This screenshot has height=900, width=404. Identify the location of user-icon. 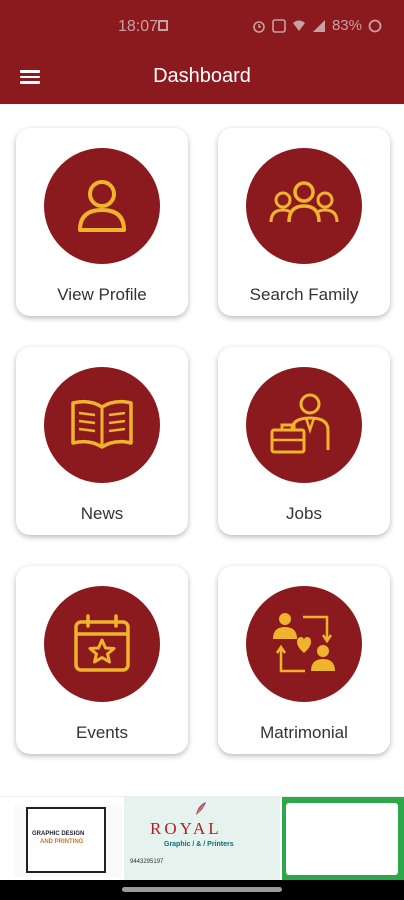
(102, 206).